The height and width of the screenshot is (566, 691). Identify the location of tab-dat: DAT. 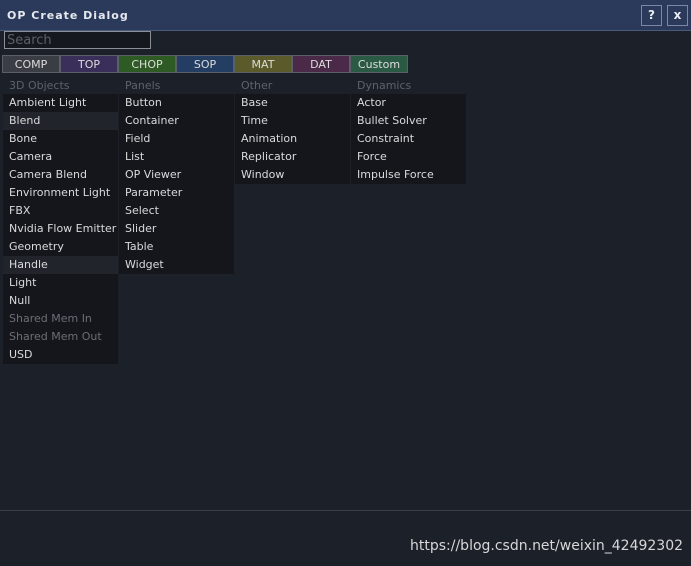
(321, 64).